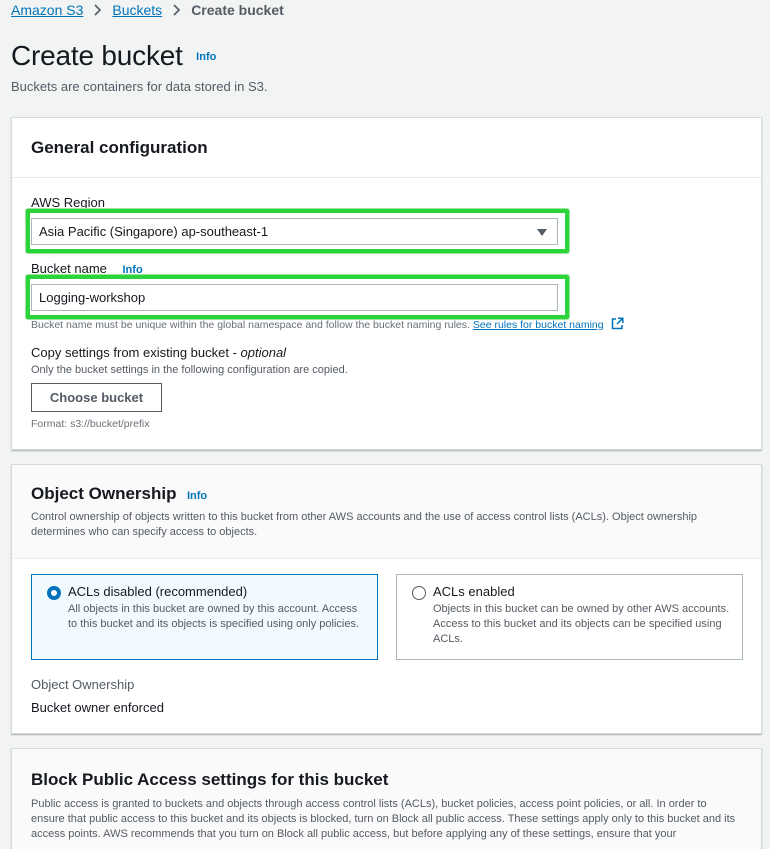  What do you see at coordinates (197, 496) in the screenshot?
I see `ownership-info-link: Info` at bounding box center [197, 496].